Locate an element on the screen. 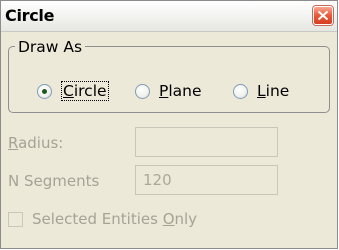  title-bar: Circle is located at coordinates (169, 16).